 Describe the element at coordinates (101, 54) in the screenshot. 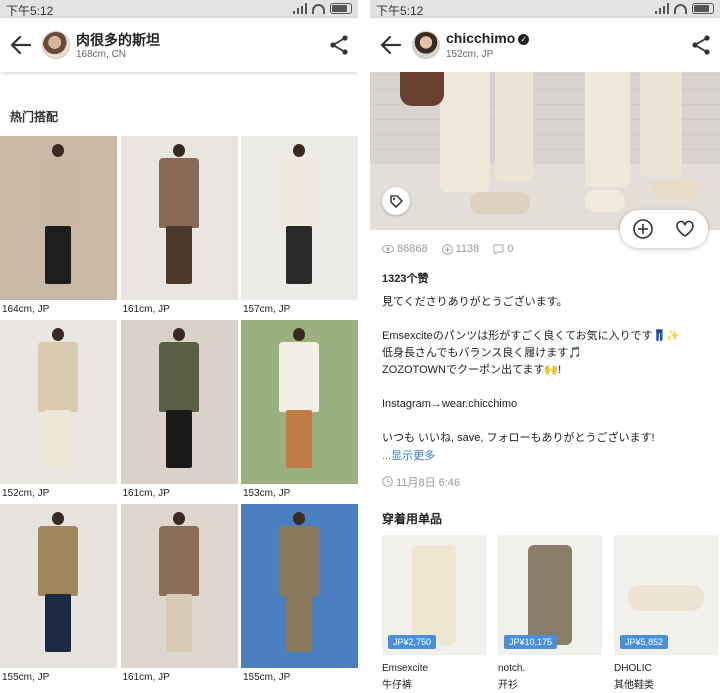

I see `user-meta: 168cm, CN` at that location.